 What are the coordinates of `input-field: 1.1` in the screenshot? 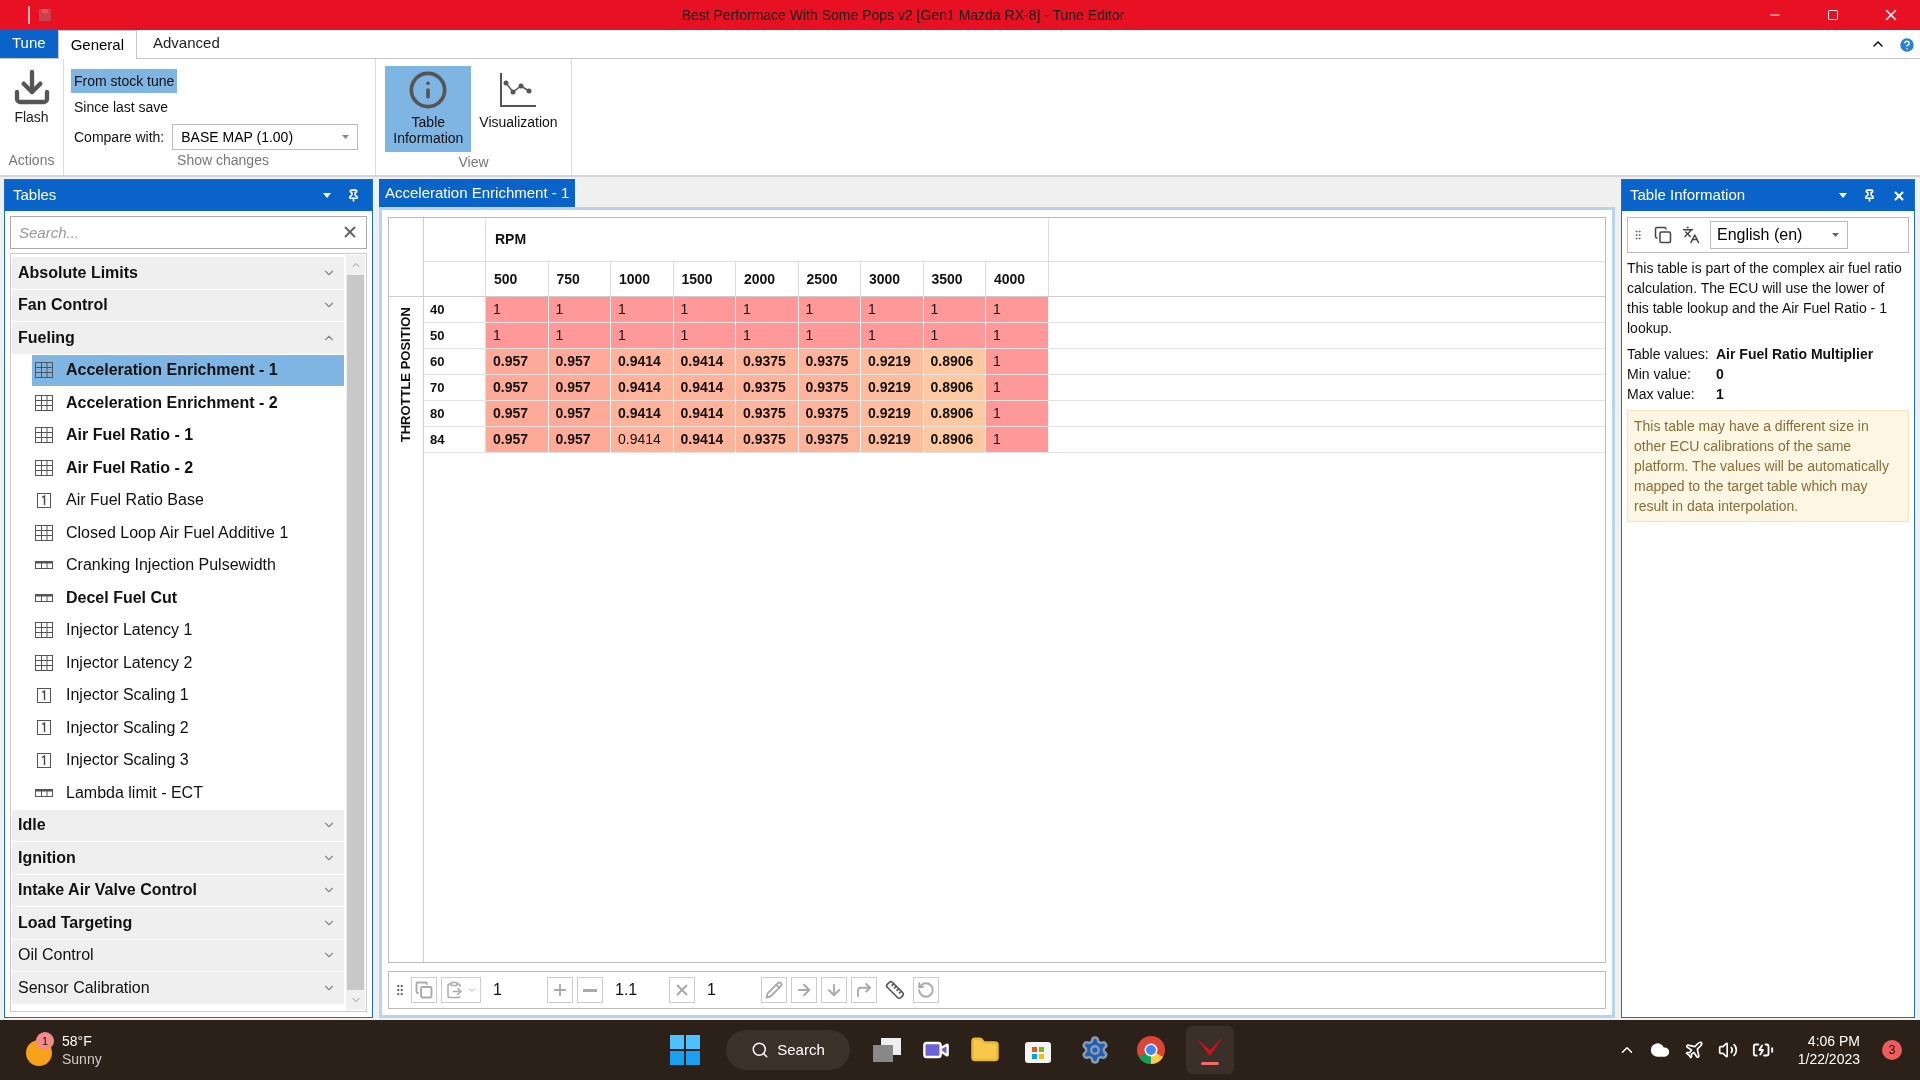 It's located at (636, 990).